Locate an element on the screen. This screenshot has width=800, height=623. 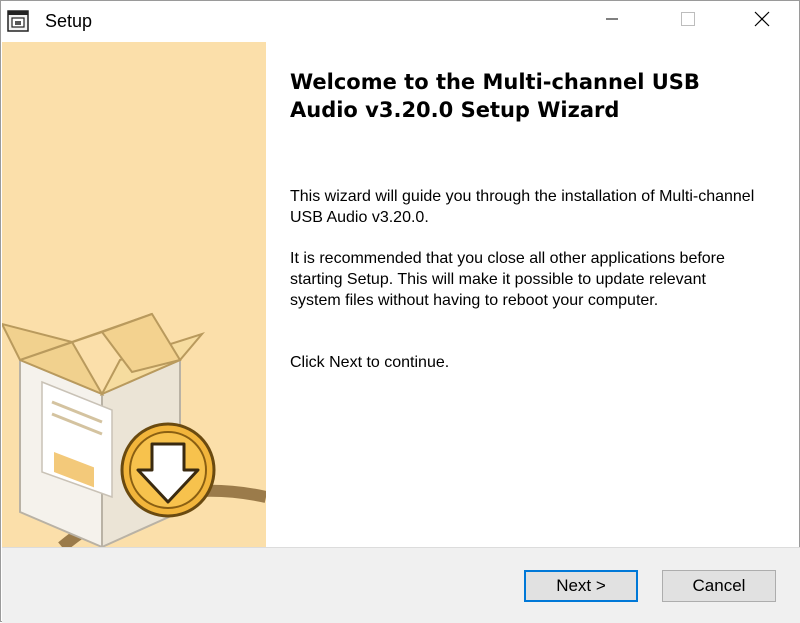
window-title: Setup is located at coordinates (69, 21).